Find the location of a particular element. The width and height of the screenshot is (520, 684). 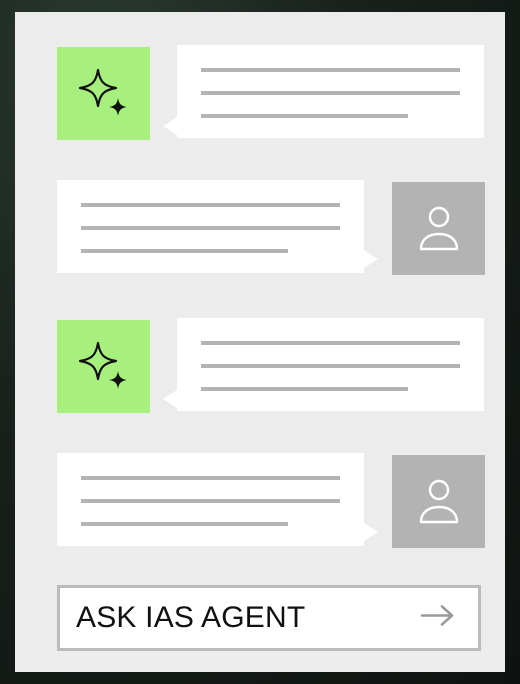

arrow-right-icon is located at coordinates (438, 618).